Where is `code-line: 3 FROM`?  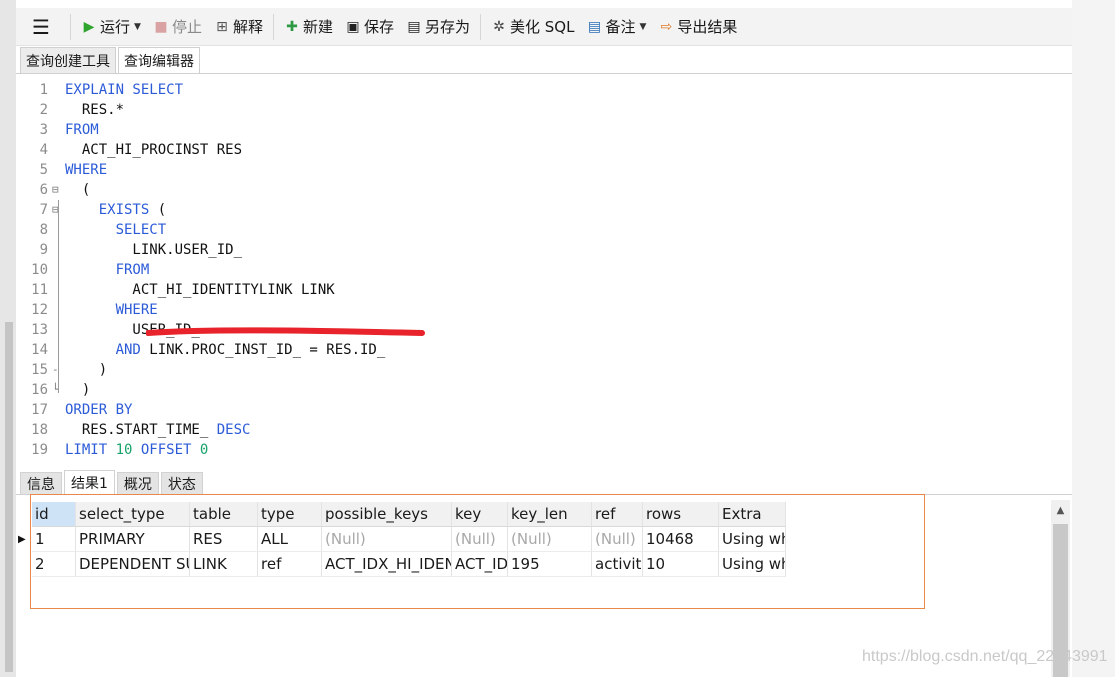
code-line: 3 FROM is located at coordinates (536, 130).